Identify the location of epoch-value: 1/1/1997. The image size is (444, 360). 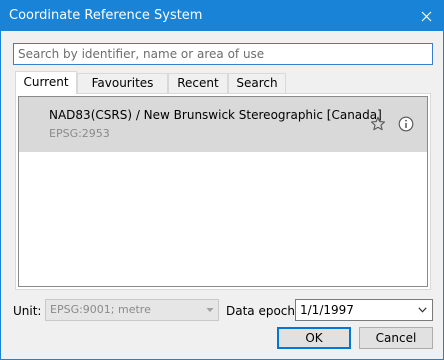
(327, 310).